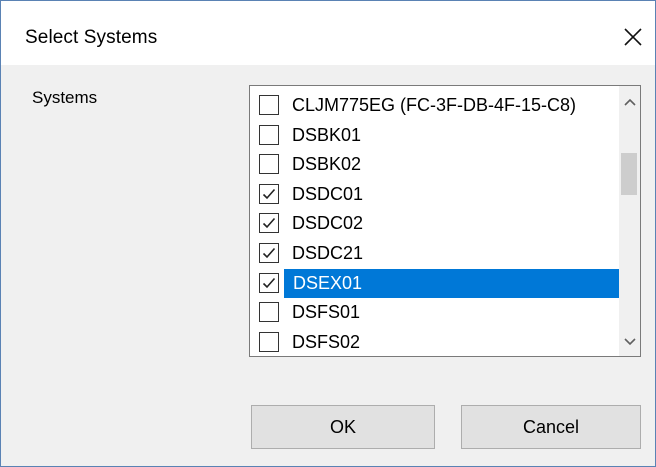  What do you see at coordinates (343, 427) in the screenshot?
I see `ok-button: OK` at bounding box center [343, 427].